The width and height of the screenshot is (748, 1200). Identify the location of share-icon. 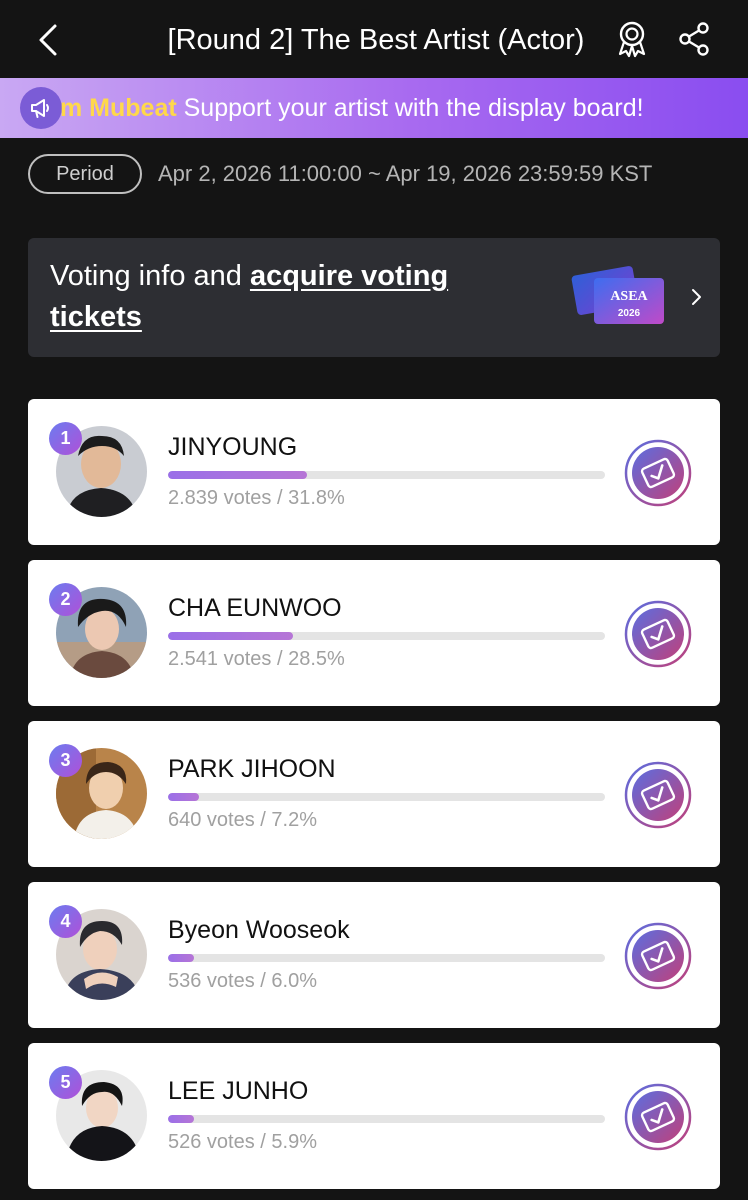
(694, 39).